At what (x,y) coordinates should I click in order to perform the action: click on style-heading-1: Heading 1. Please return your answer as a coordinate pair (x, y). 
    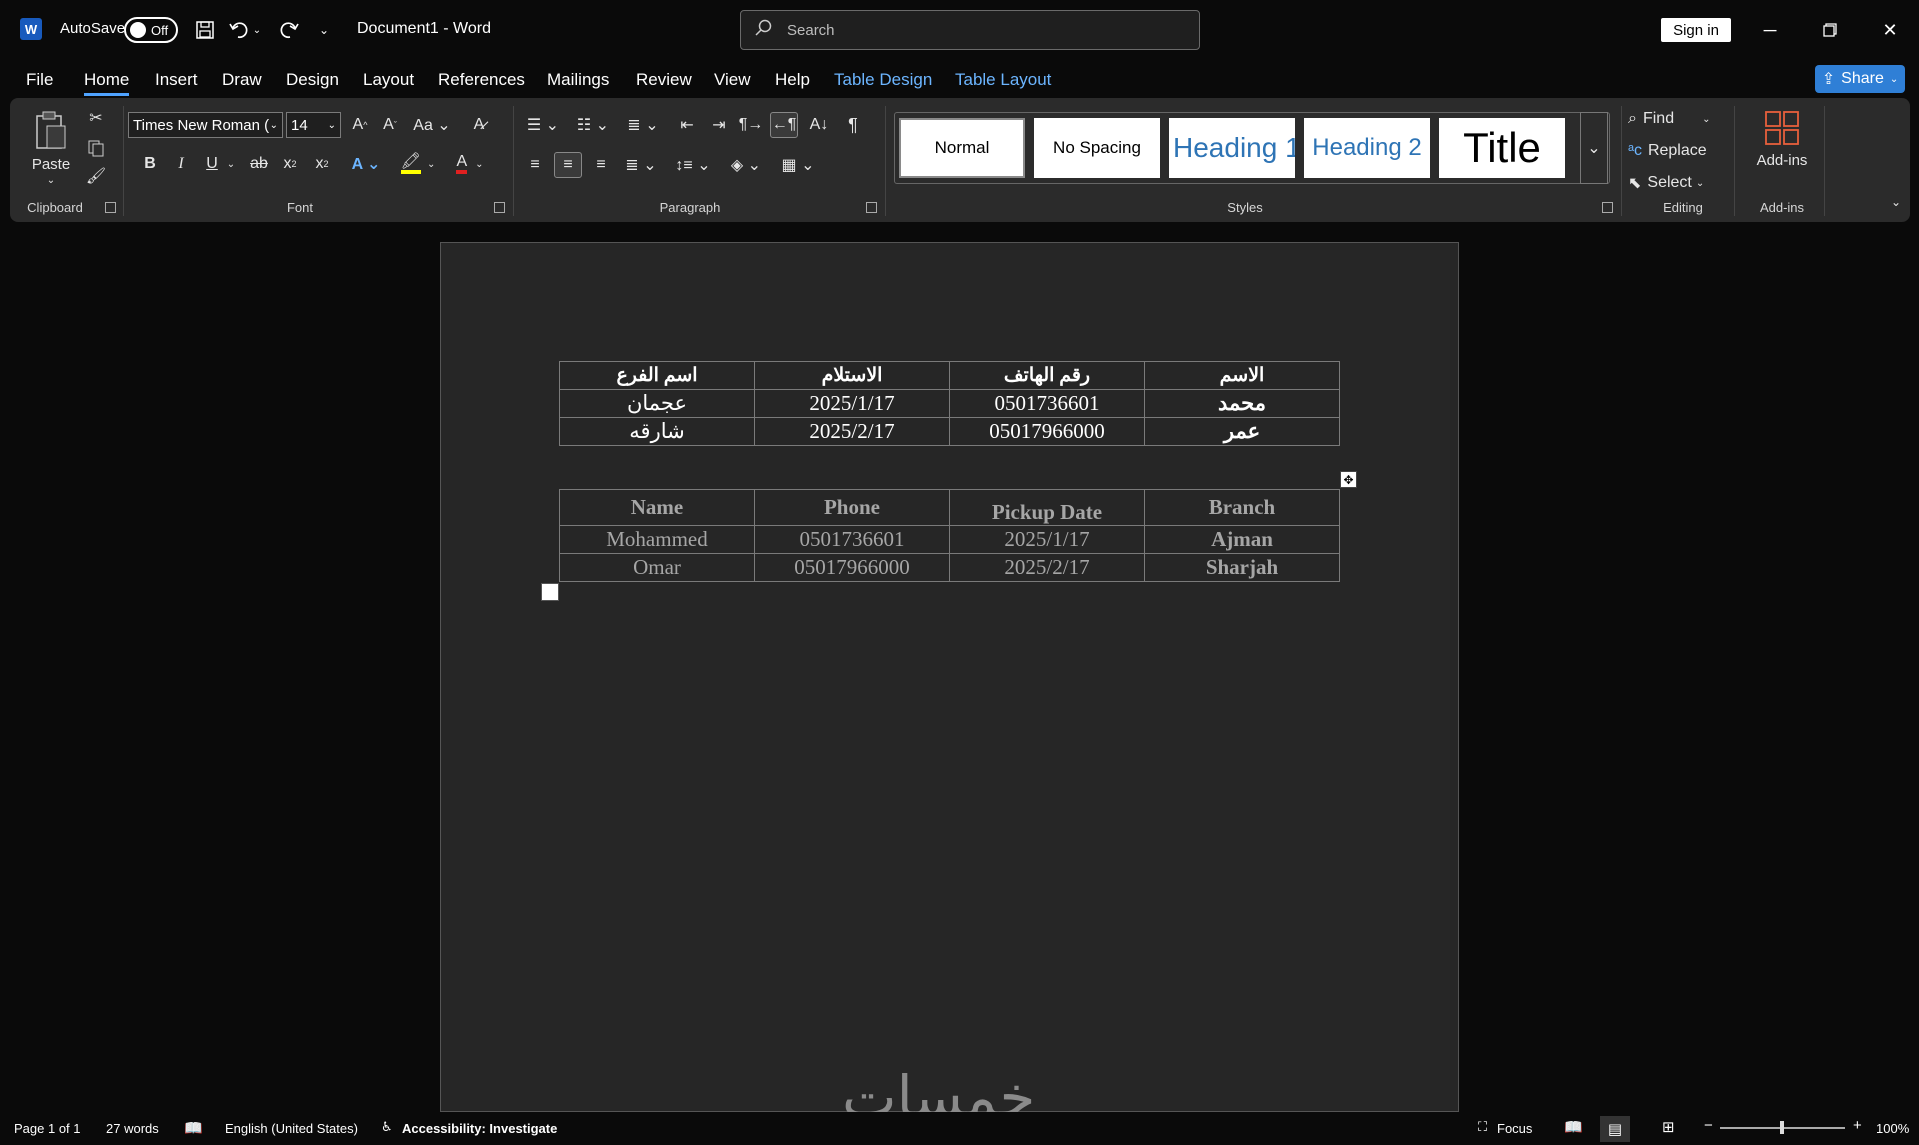
    Looking at the image, I should click on (1232, 148).